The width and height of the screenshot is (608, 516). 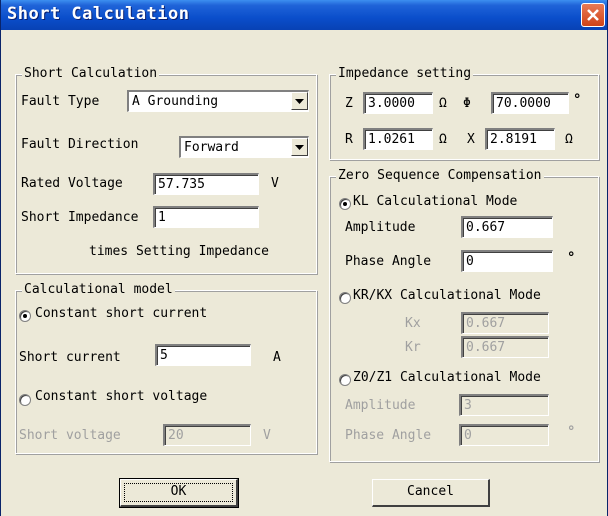 I want to click on phi-input: 70.0000, so click(x=530, y=103).